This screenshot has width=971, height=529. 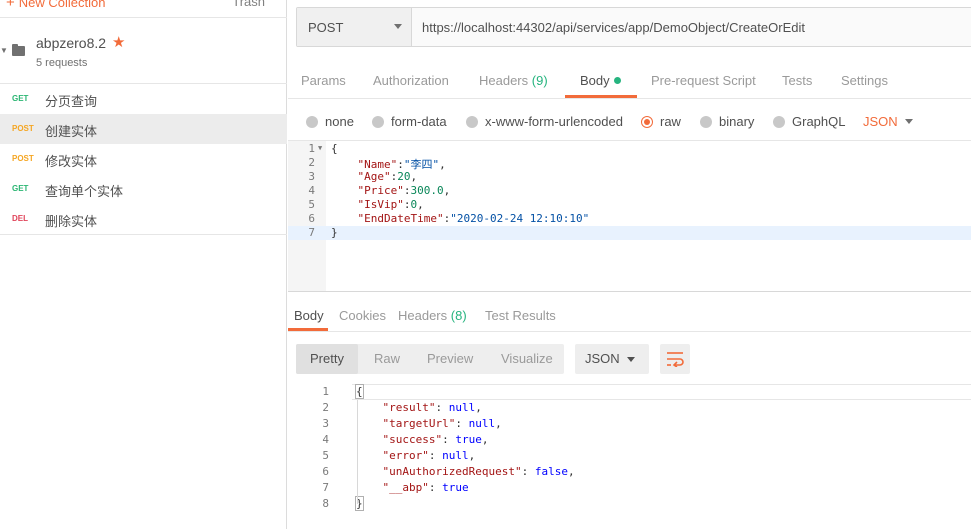 I want to click on request-item-active: POST 创建实体, so click(x=143, y=129).